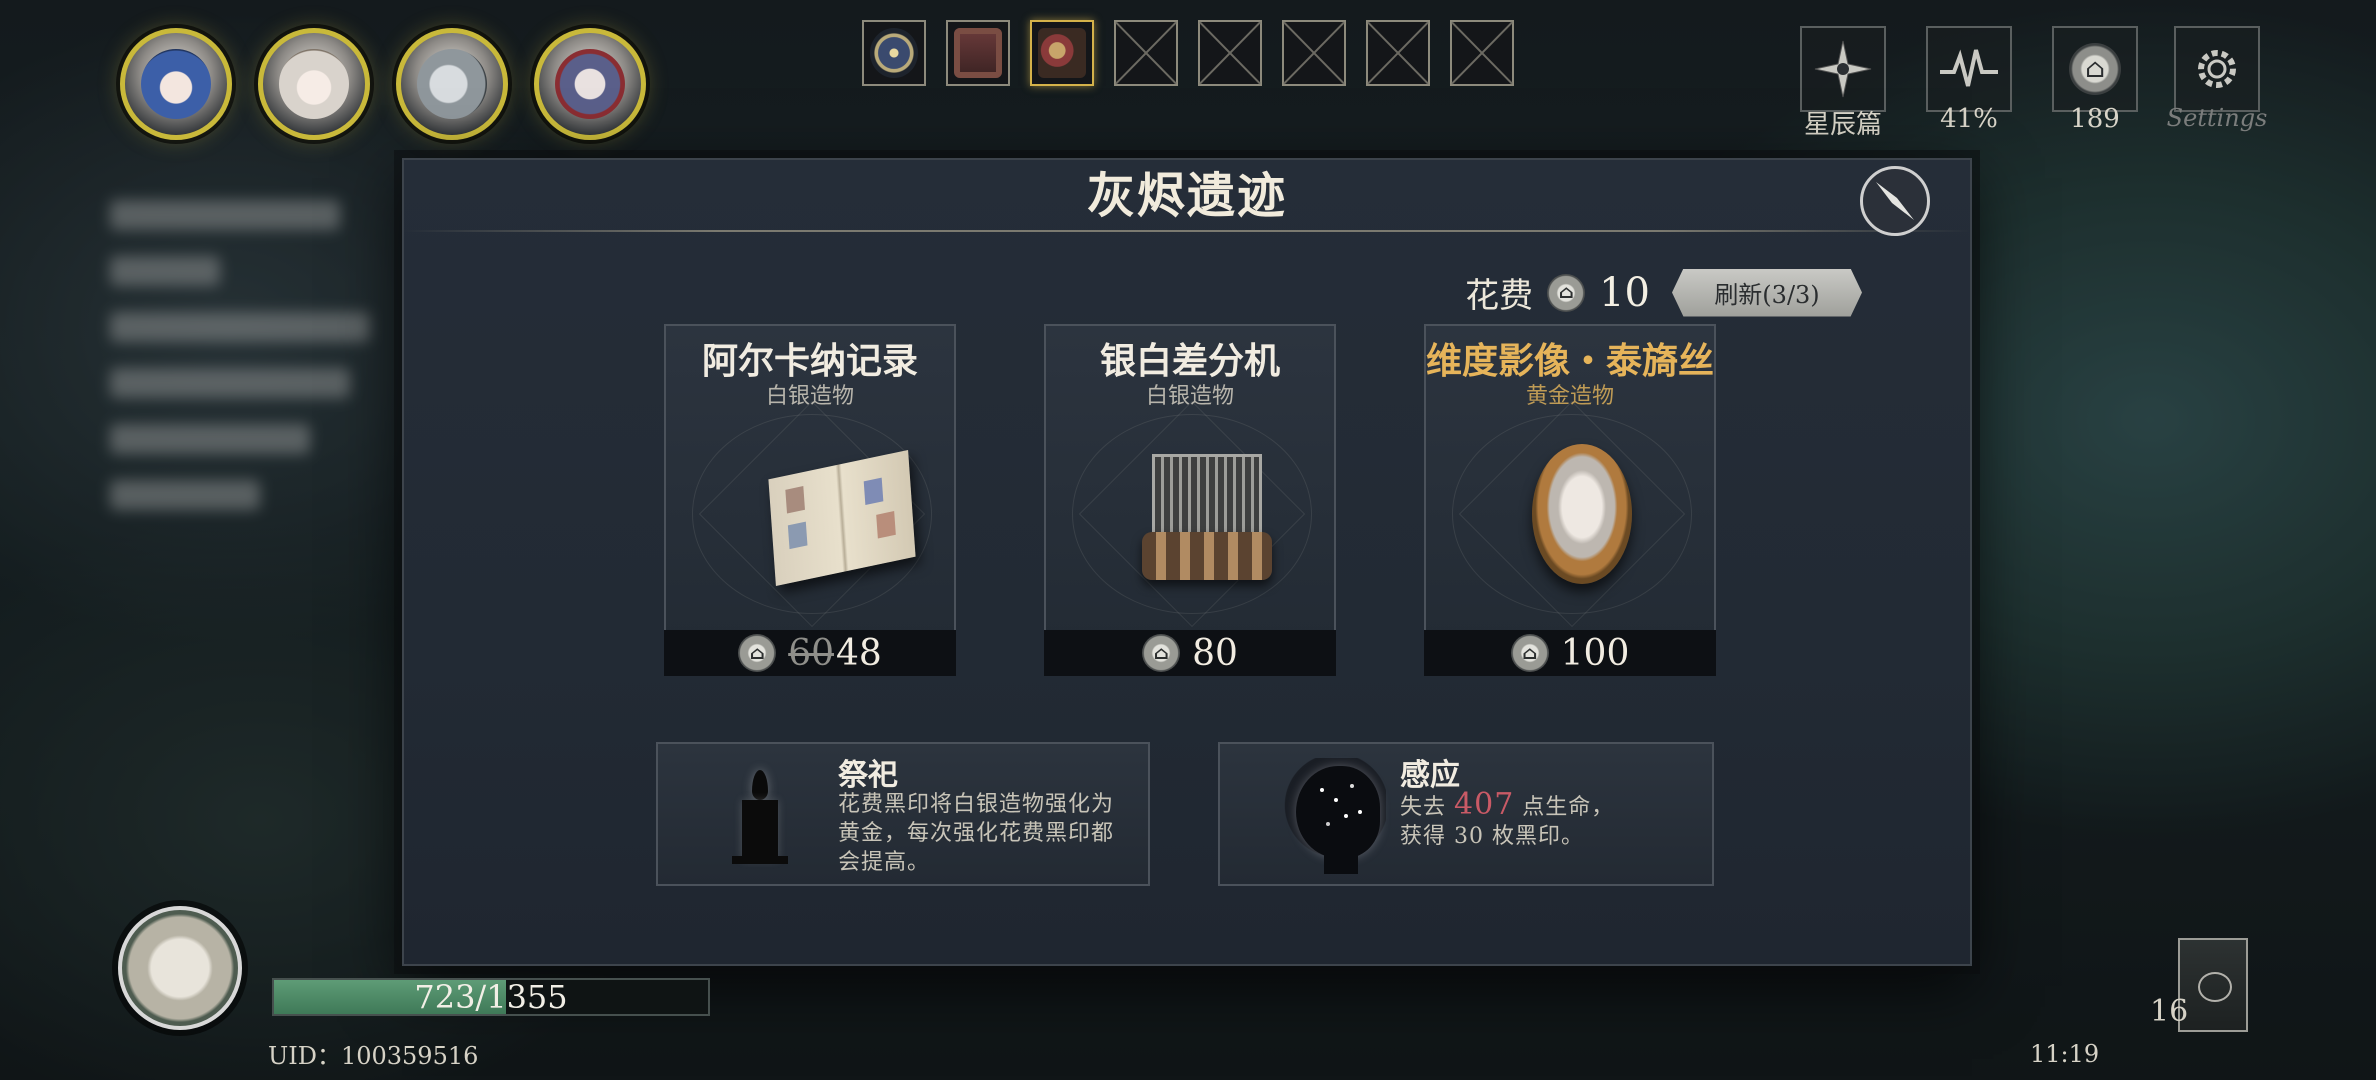 This screenshot has height=1080, width=2376. What do you see at coordinates (2065, 1054) in the screenshot?
I see `clock: 11:19` at bounding box center [2065, 1054].